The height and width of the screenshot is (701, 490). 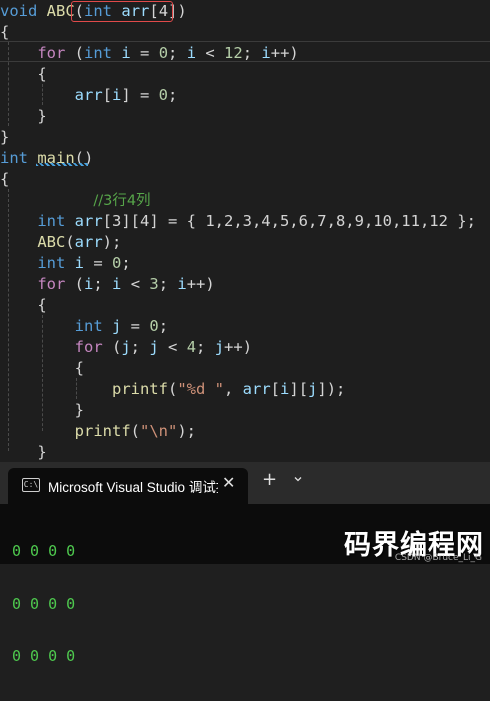 I want to click on code-token: ]);, so click(x=331, y=389).